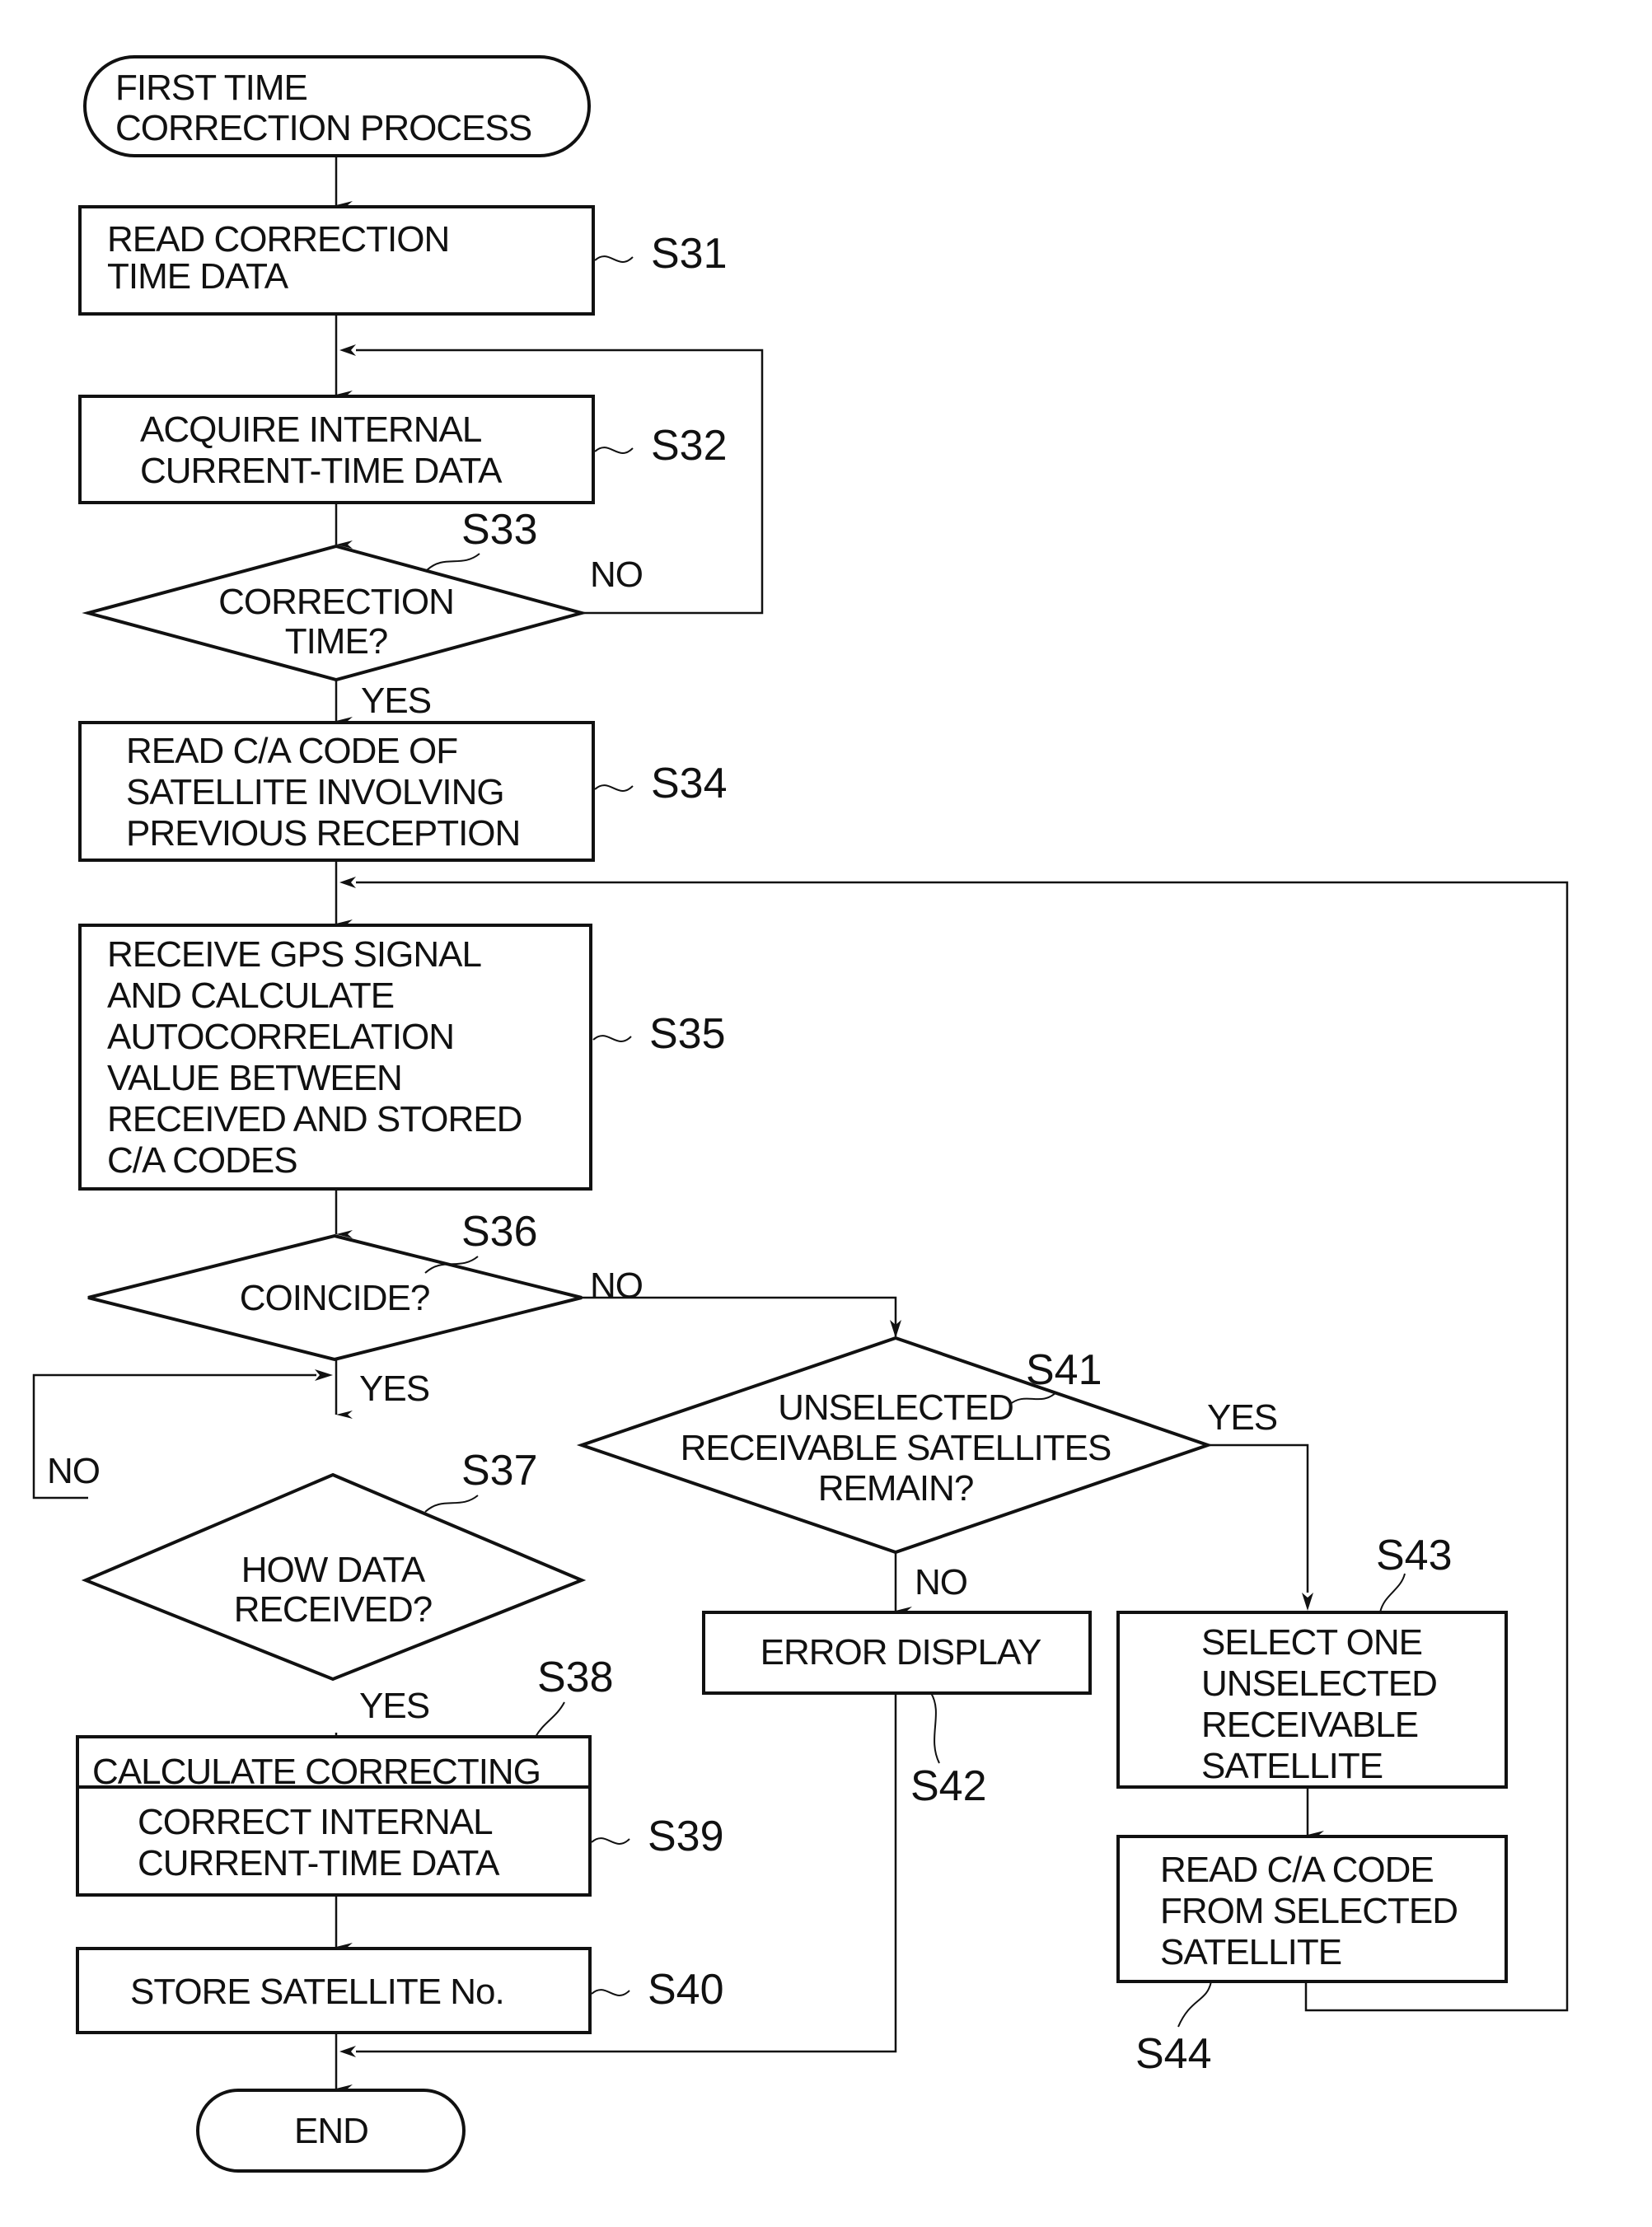 The width and height of the screenshot is (1652, 2227). Describe the element at coordinates (337, 641) in the screenshot. I see `decision-text: TIME?` at that location.